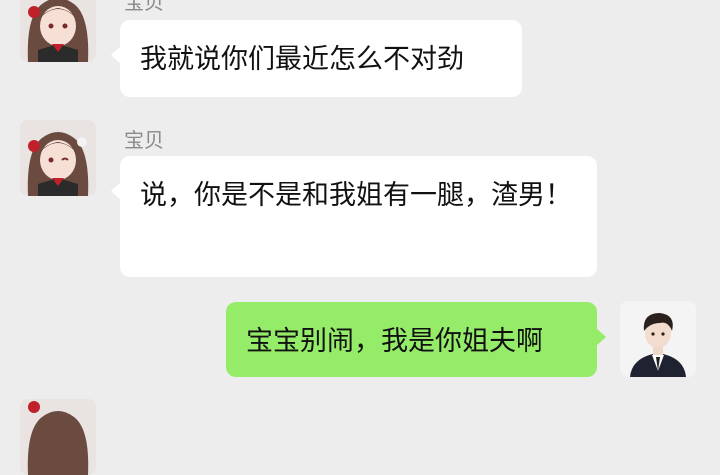  Describe the element at coordinates (316, 58) in the screenshot. I see `message-bubble: 我就说你们最近怎么不对劲` at that location.